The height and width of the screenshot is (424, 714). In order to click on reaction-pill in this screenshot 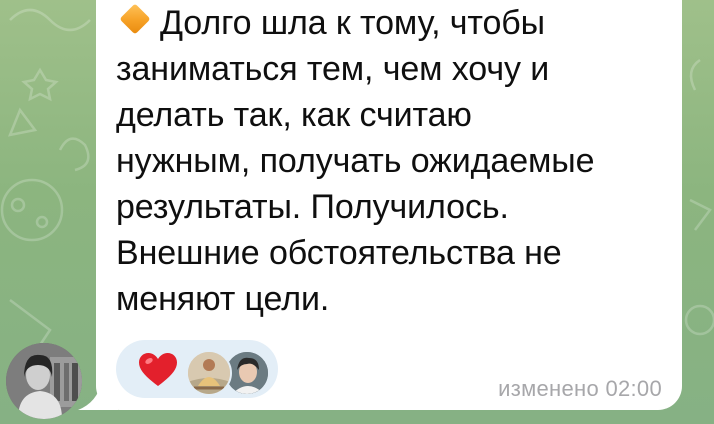, I will do `click(197, 369)`.